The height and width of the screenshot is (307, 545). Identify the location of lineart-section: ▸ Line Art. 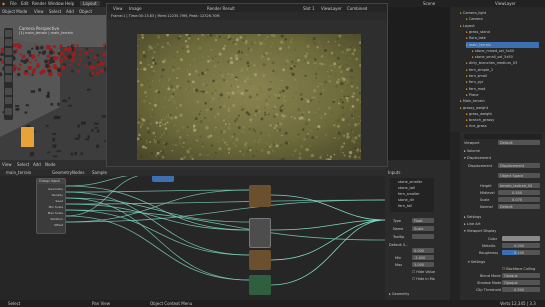
(472, 224).